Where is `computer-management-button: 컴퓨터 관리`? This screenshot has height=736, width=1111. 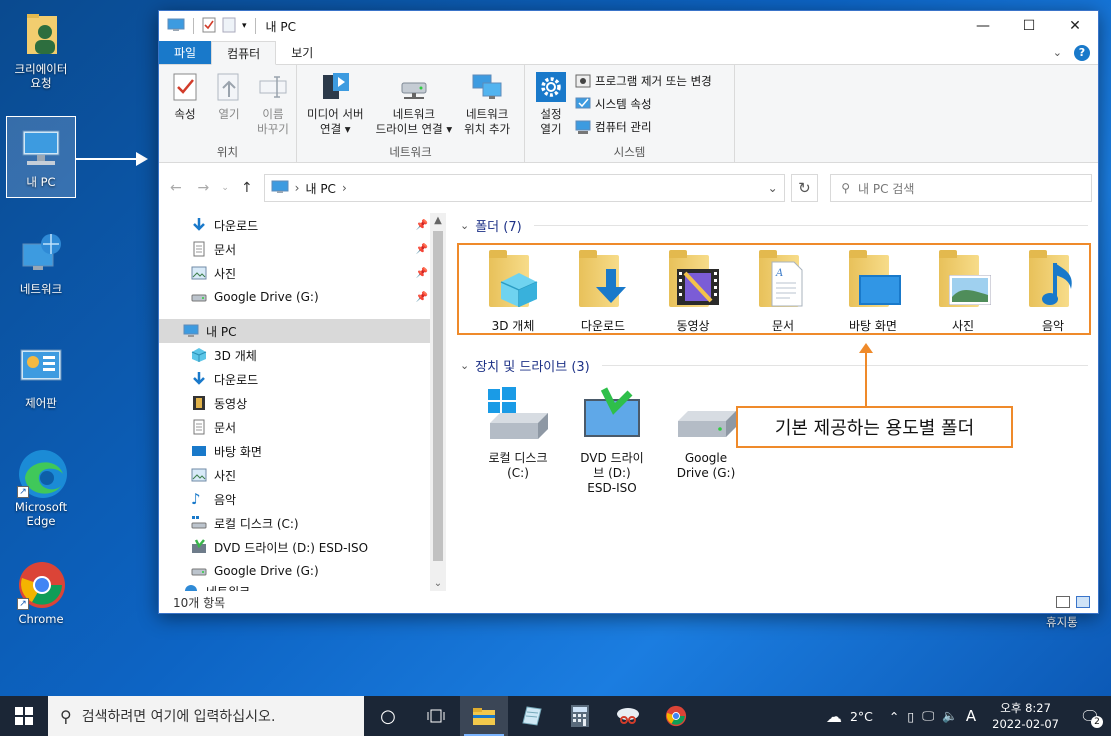
computer-management-button: 컴퓨터 관리 is located at coordinates (643, 126).